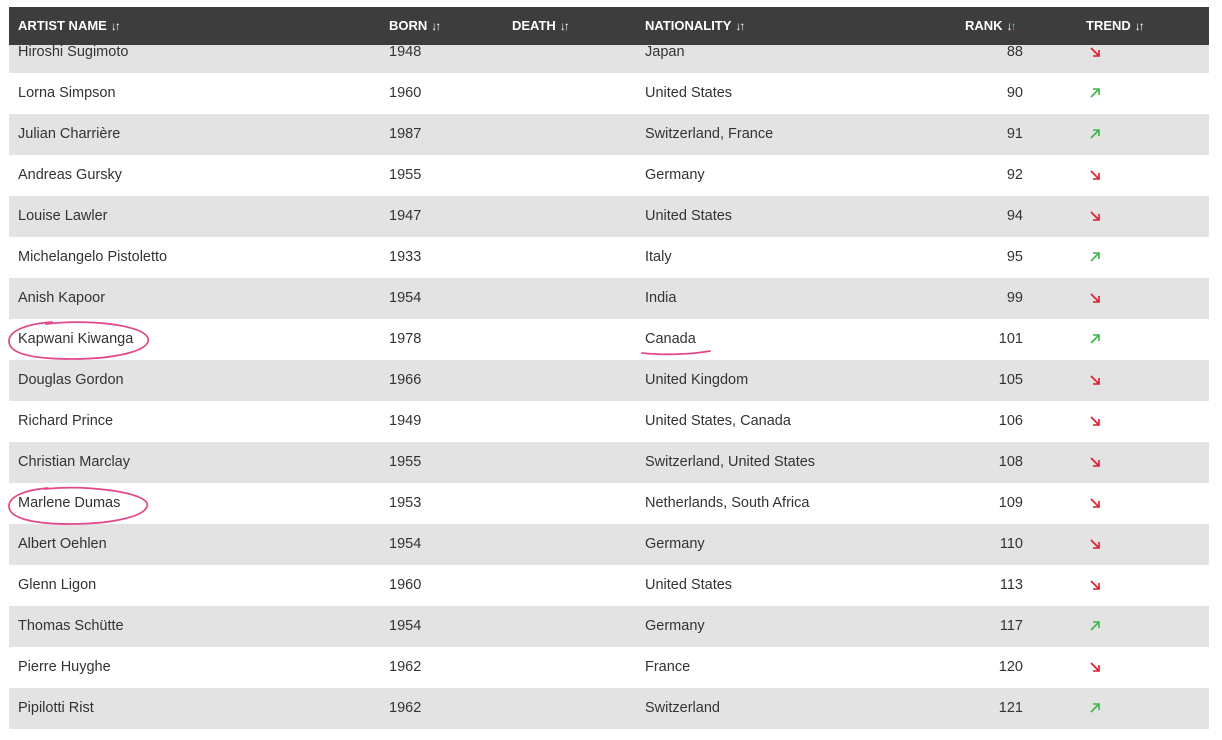 The height and width of the screenshot is (740, 1222). Describe the element at coordinates (75, 339) in the screenshot. I see `artist-name-cell: Kapwani Kiwanga` at that location.